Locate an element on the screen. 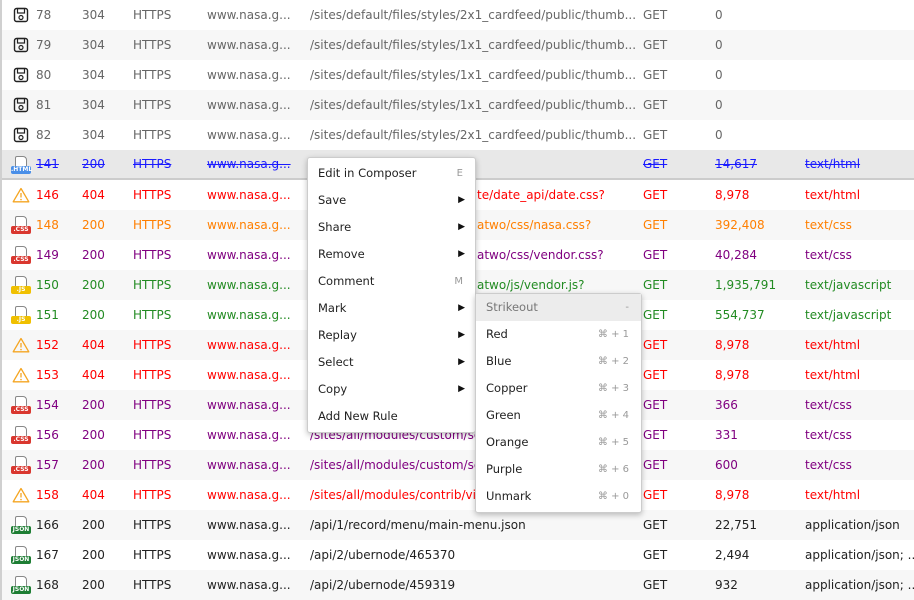 The image size is (914, 600). body-size: 600 is located at coordinates (726, 465).